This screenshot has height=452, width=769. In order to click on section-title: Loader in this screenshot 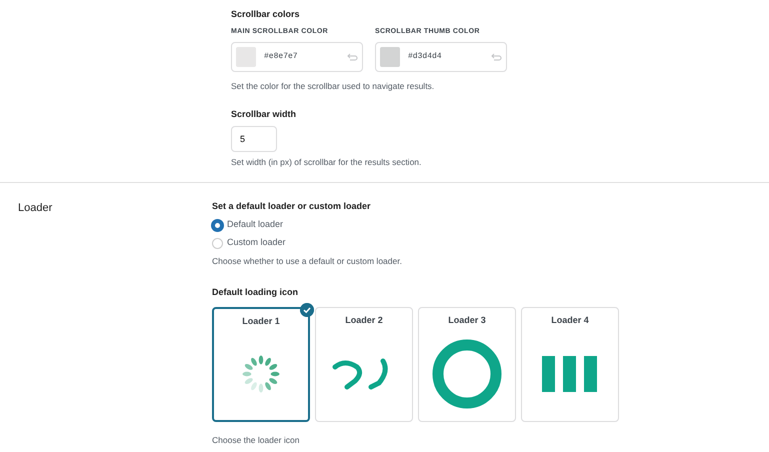, I will do `click(35, 208)`.